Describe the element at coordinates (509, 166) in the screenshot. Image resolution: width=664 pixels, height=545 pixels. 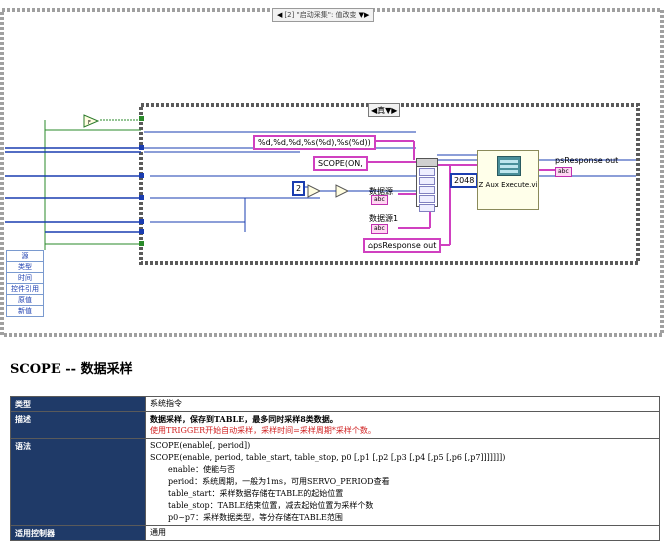
I see `zaux-vi-icon` at that location.